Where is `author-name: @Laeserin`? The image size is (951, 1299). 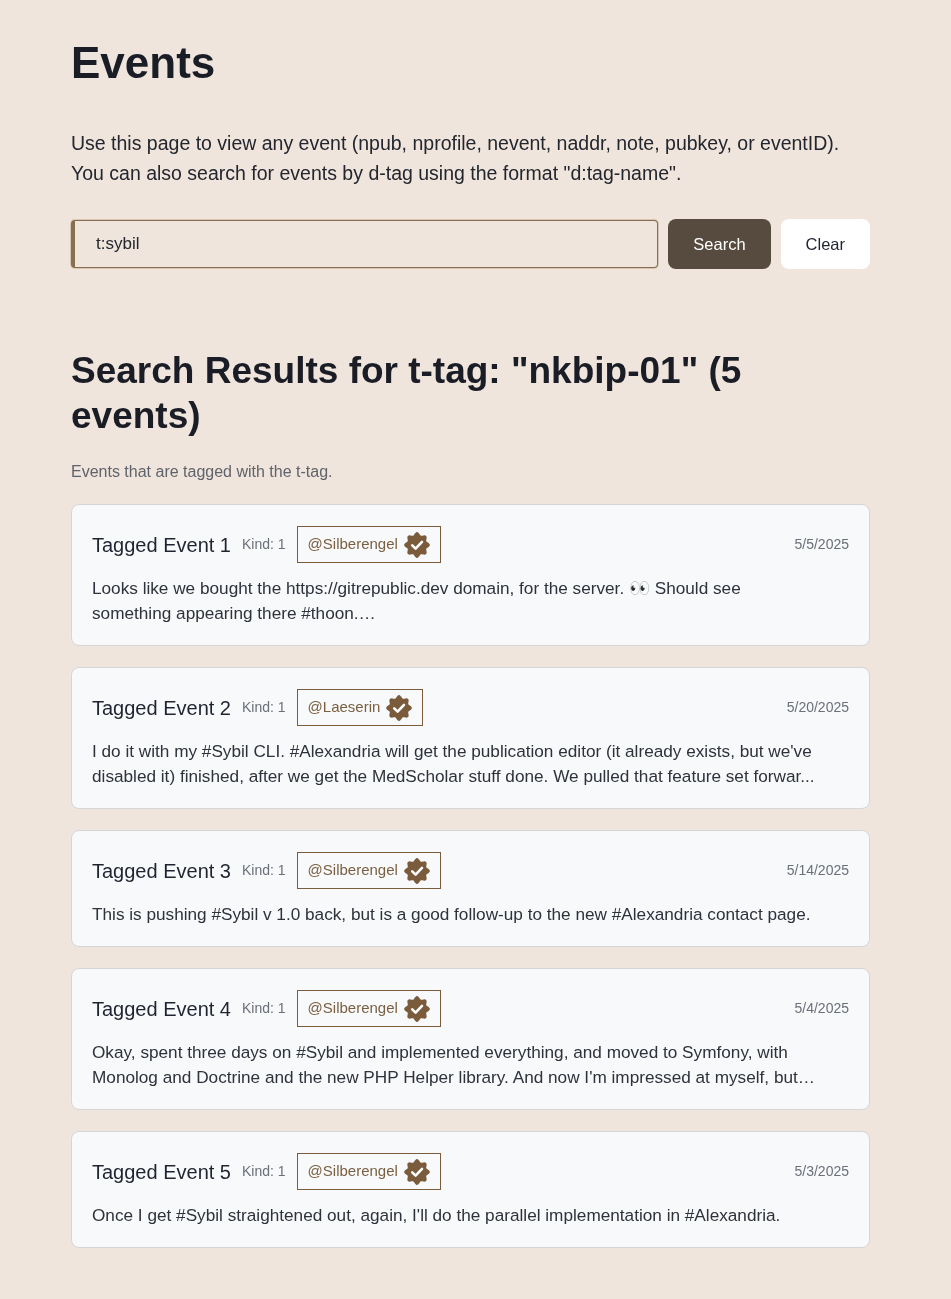 author-name: @Laeserin is located at coordinates (344, 707).